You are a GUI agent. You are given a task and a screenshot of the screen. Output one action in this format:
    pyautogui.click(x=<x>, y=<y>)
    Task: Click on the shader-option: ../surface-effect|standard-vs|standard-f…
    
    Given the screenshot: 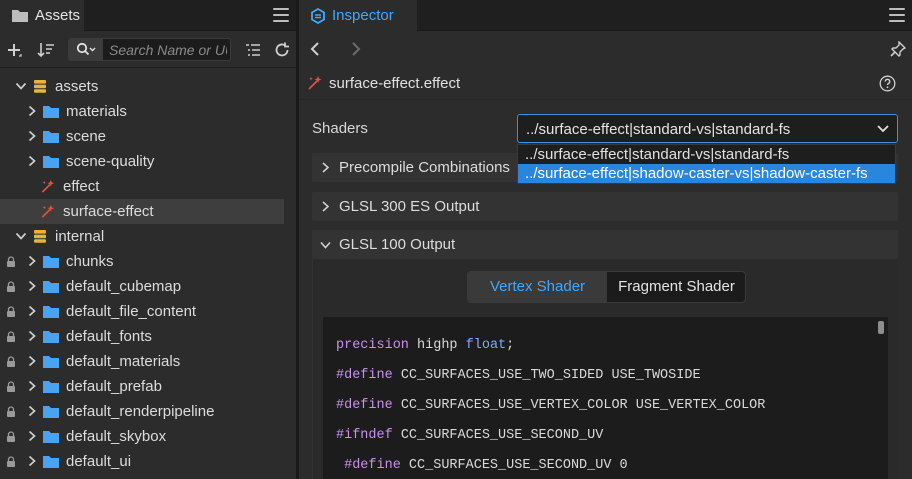 What is the action you would take?
    pyautogui.click(x=706, y=154)
    